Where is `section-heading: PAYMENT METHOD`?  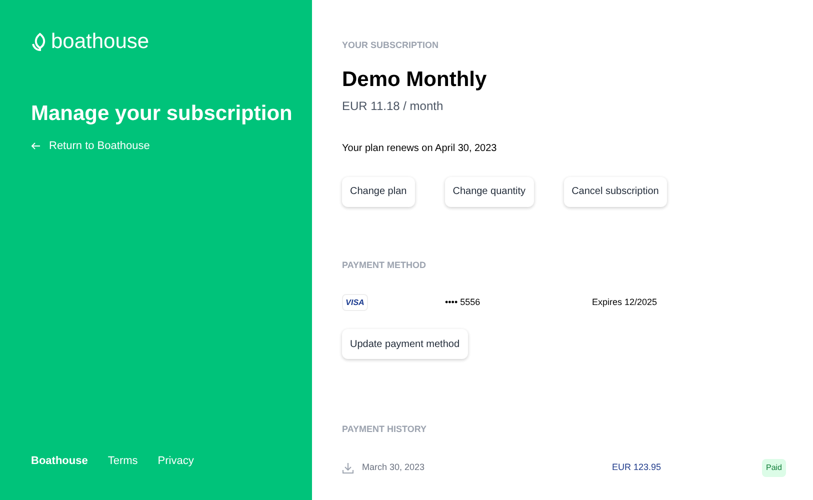
section-heading: PAYMENT METHOD is located at coordinates (385, 265).